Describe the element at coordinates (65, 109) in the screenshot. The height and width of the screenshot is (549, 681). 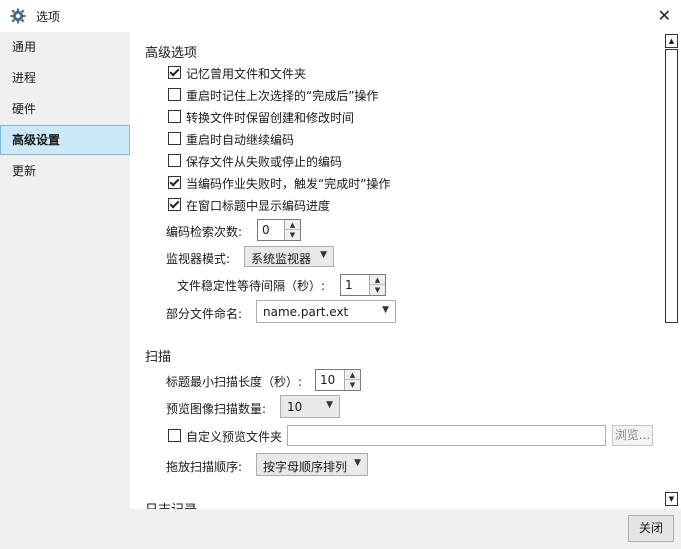
I see `sidebar-item-hardware: 硬件` at that location.